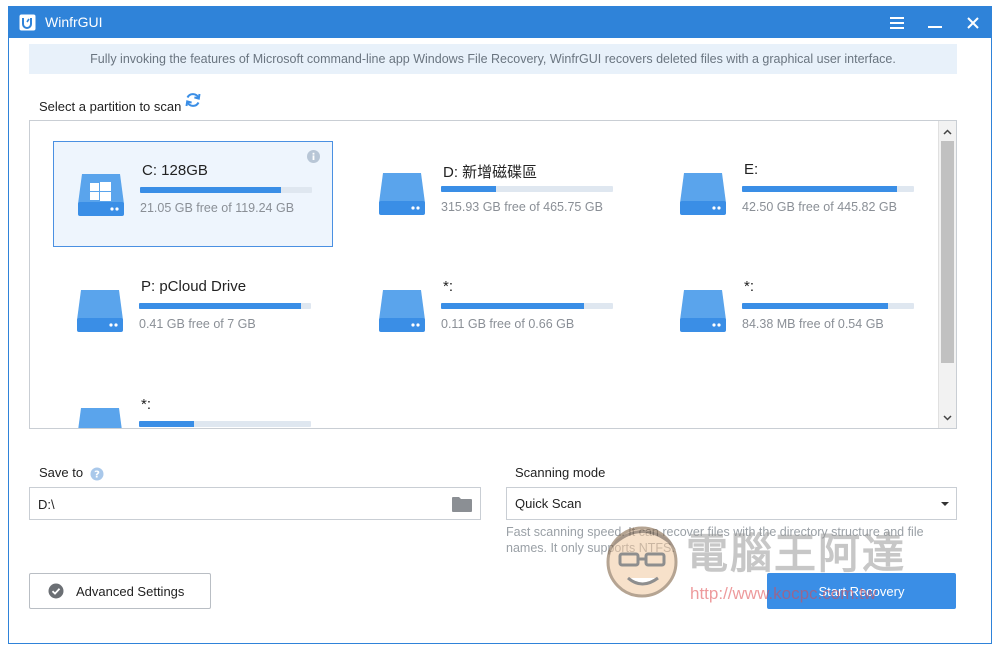 Image resolution: width=1000 pixels, height=653 pixels. I want to click on start-recovery-label: Start Recovery, so click(861, 591).